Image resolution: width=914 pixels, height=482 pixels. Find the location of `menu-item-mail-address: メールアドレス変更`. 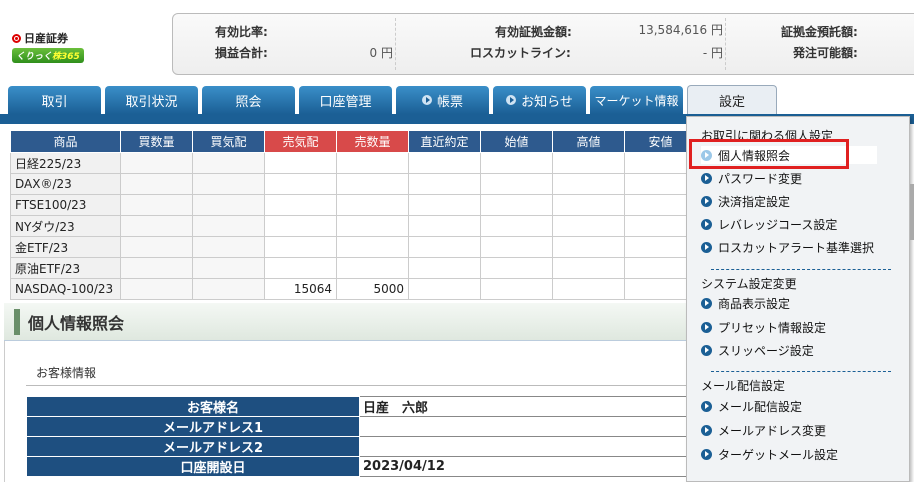

menu-item-mail-address: メールアドレス変更 is located at coordinates (763, 430).